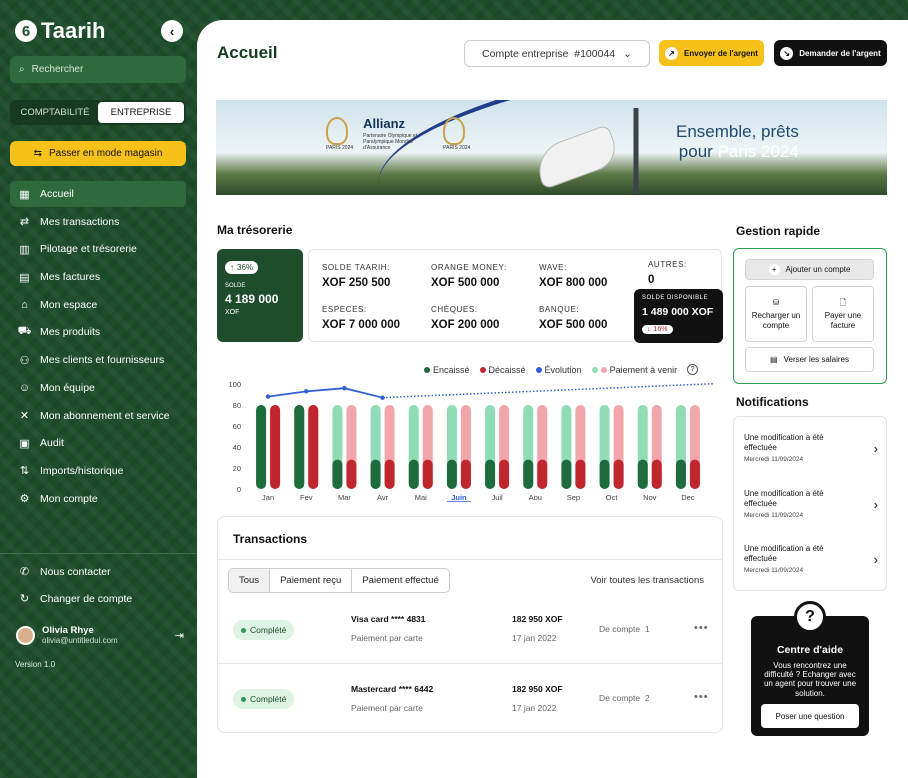 This screenshot has height=778, width=908. I want to click on avatar, so click(25, 635).